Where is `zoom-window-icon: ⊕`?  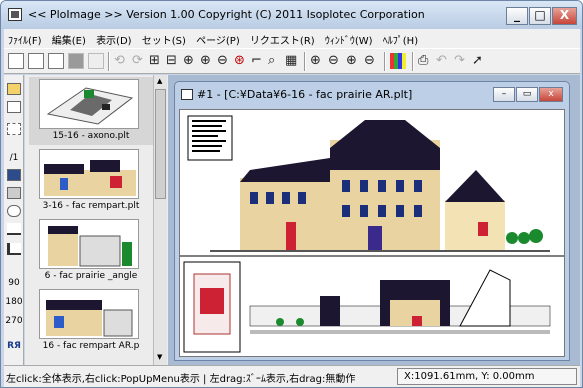 zoom-window-icon: ⊕ is located at coordinates (188, 61).